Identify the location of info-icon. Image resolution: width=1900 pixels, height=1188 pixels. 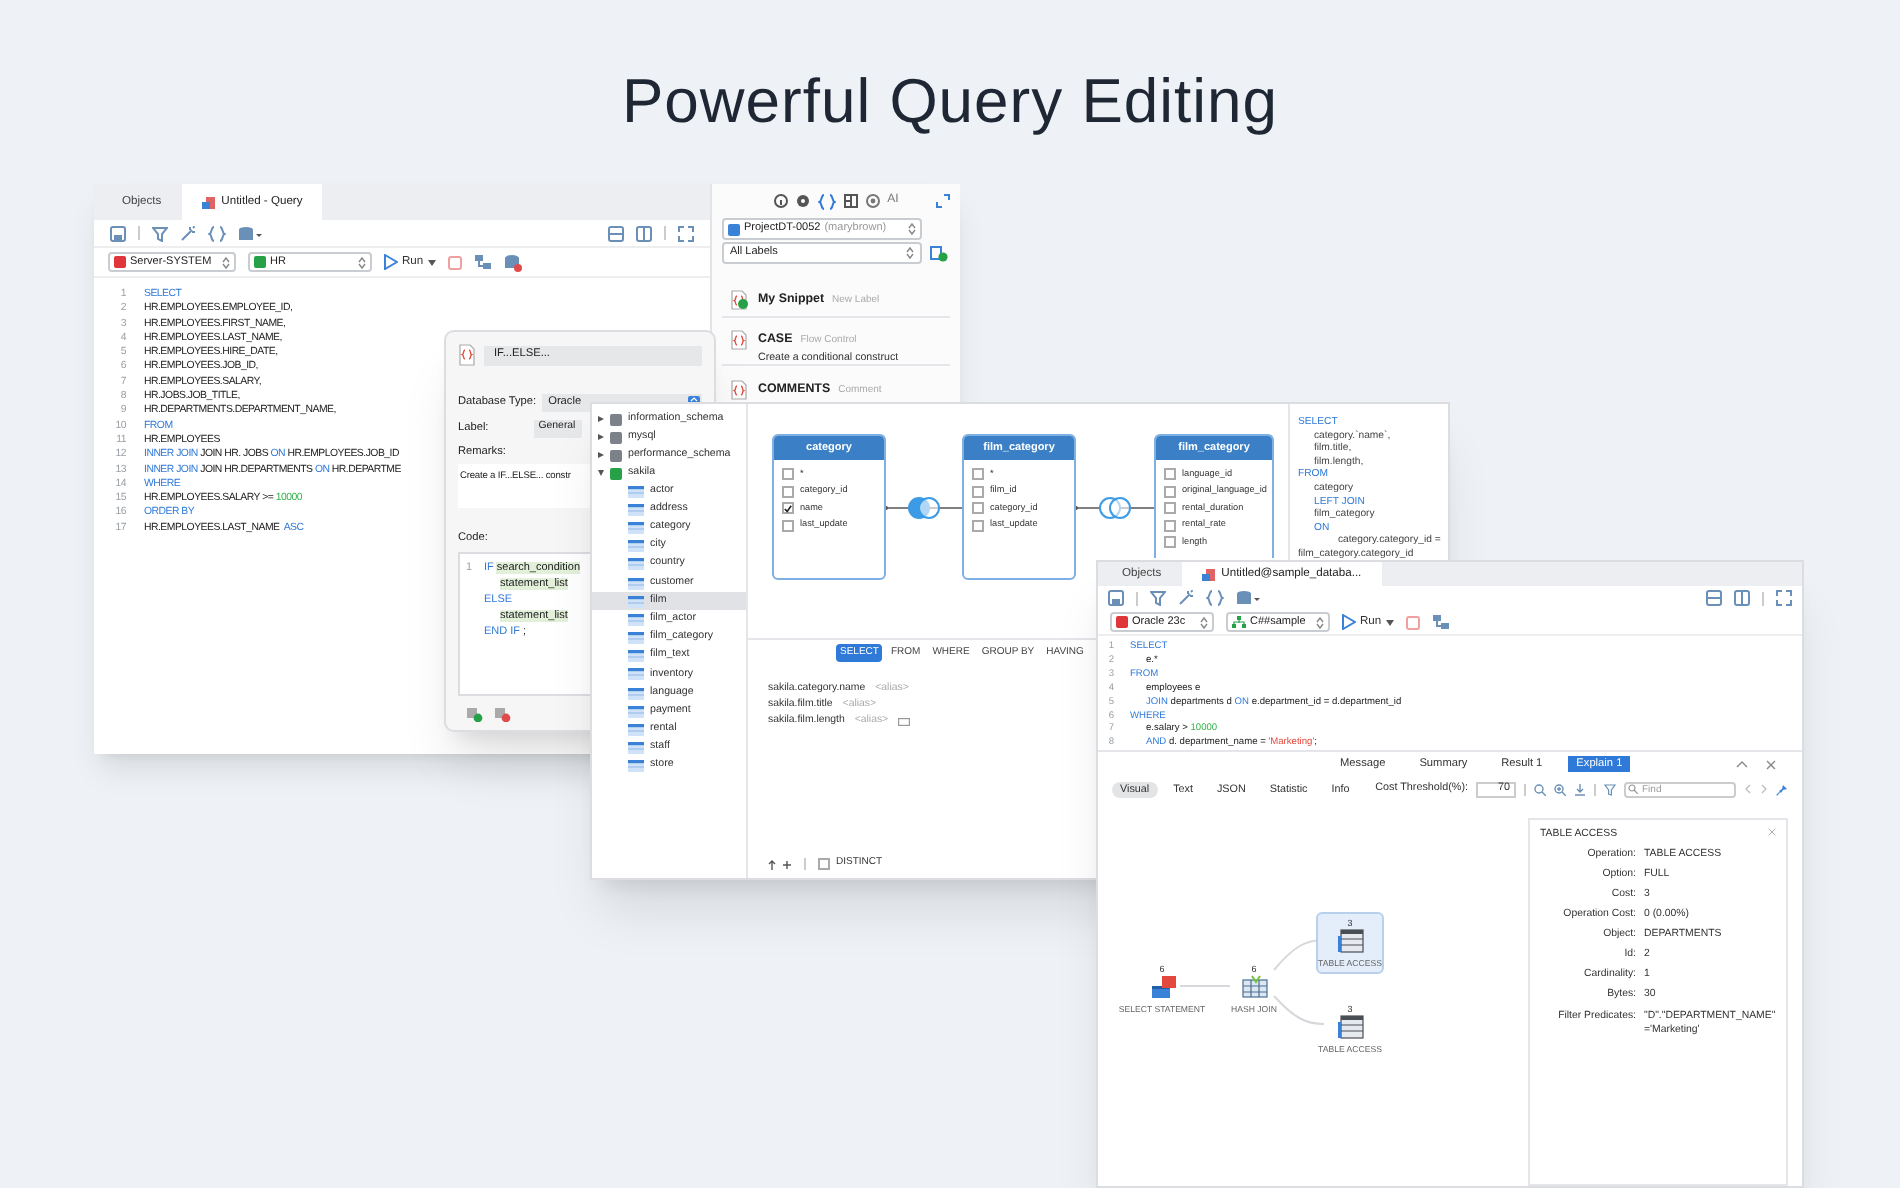
(780, 201).